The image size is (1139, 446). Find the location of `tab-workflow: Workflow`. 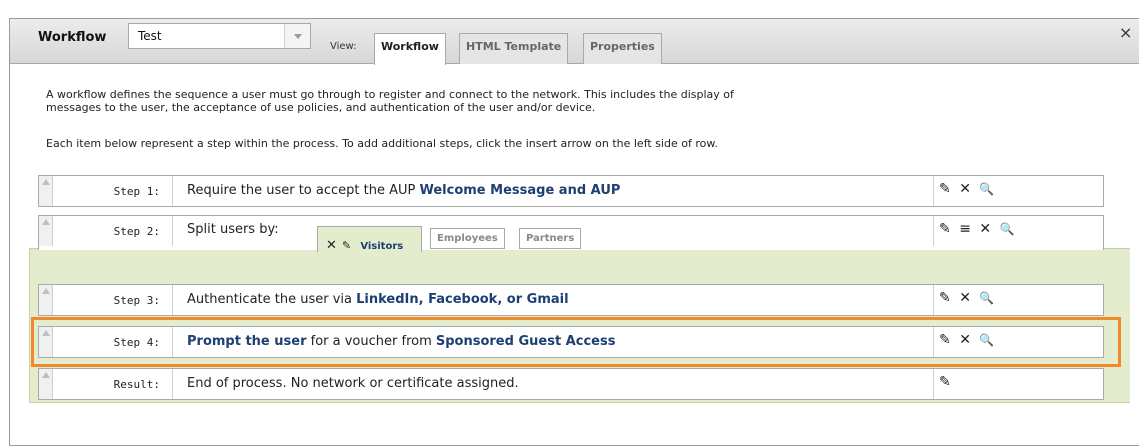

tab-workflow: Workflow is located at coordinates (410, 49).